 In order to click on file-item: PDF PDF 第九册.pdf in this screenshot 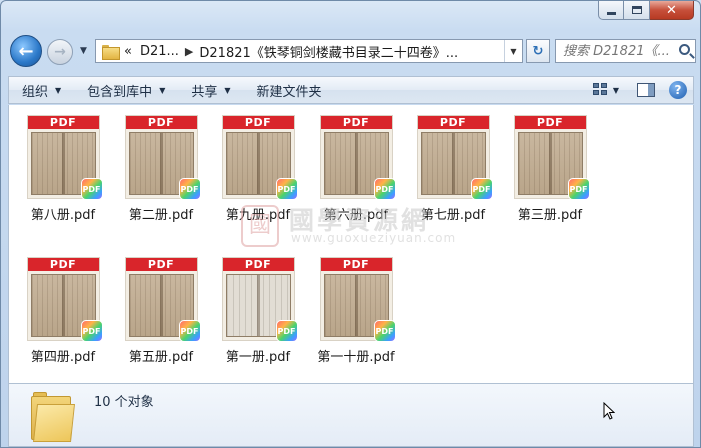, I will do `click(258, 169)`.